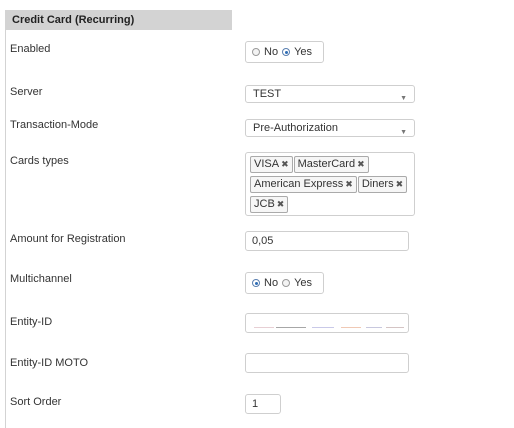 This screenshot has height=428, width=514. I want to click on entity-id-moto-label: Entity-ID MOTO, so click(49, 363).